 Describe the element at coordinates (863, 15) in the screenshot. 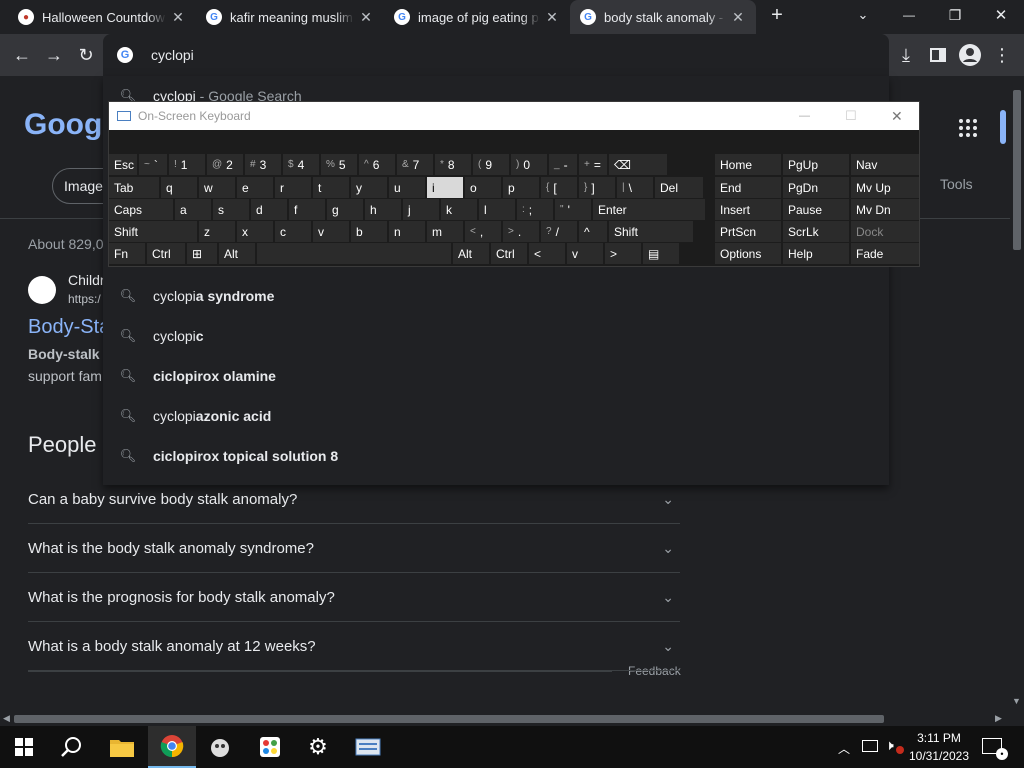

I see `tab-search-button: ⌄` at that location.